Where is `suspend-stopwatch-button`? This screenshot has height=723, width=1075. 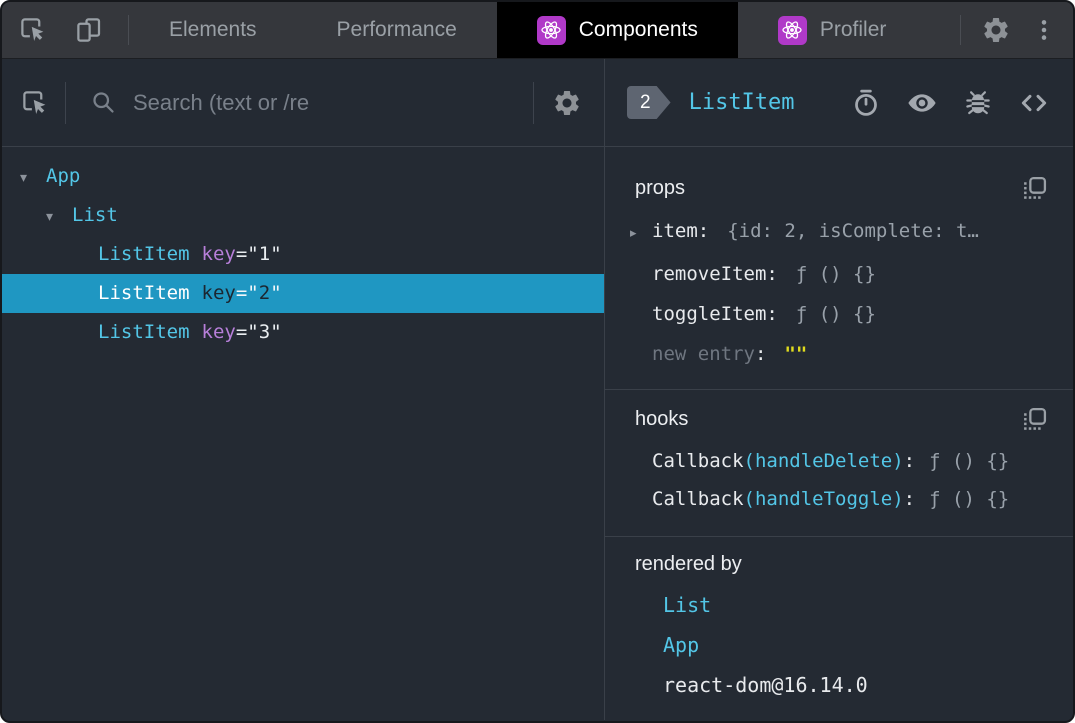 suspend-stopwatch-button is located at coordinates (866, 103).